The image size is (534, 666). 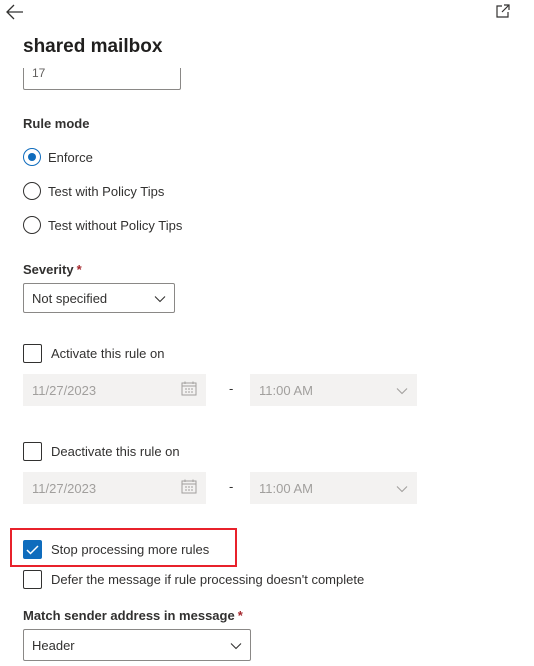 What do you see at coordinates (115, 225) in the screenshot?
I see `radio-label: Test without Policy Tips` at bounding box center [115, 225].